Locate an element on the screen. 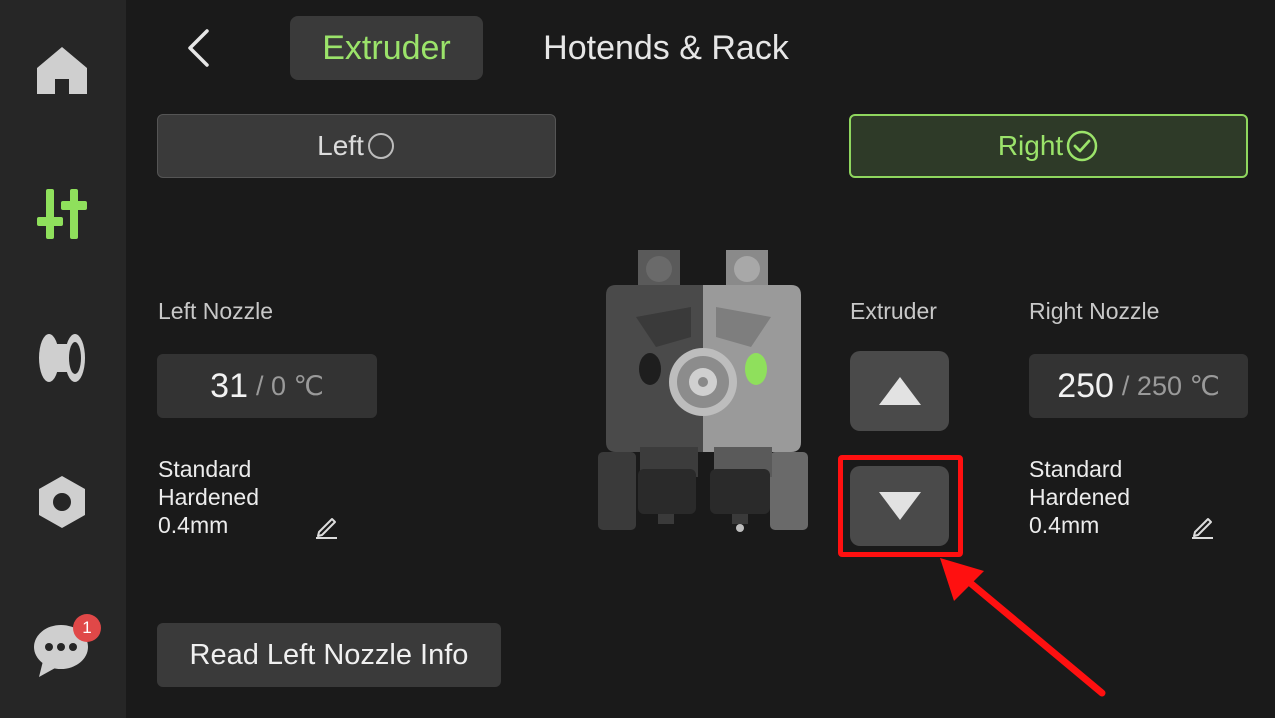 The height and width of the screenshot is (718, 1275). check-circle-icon is located at coordinates (1082, 146).